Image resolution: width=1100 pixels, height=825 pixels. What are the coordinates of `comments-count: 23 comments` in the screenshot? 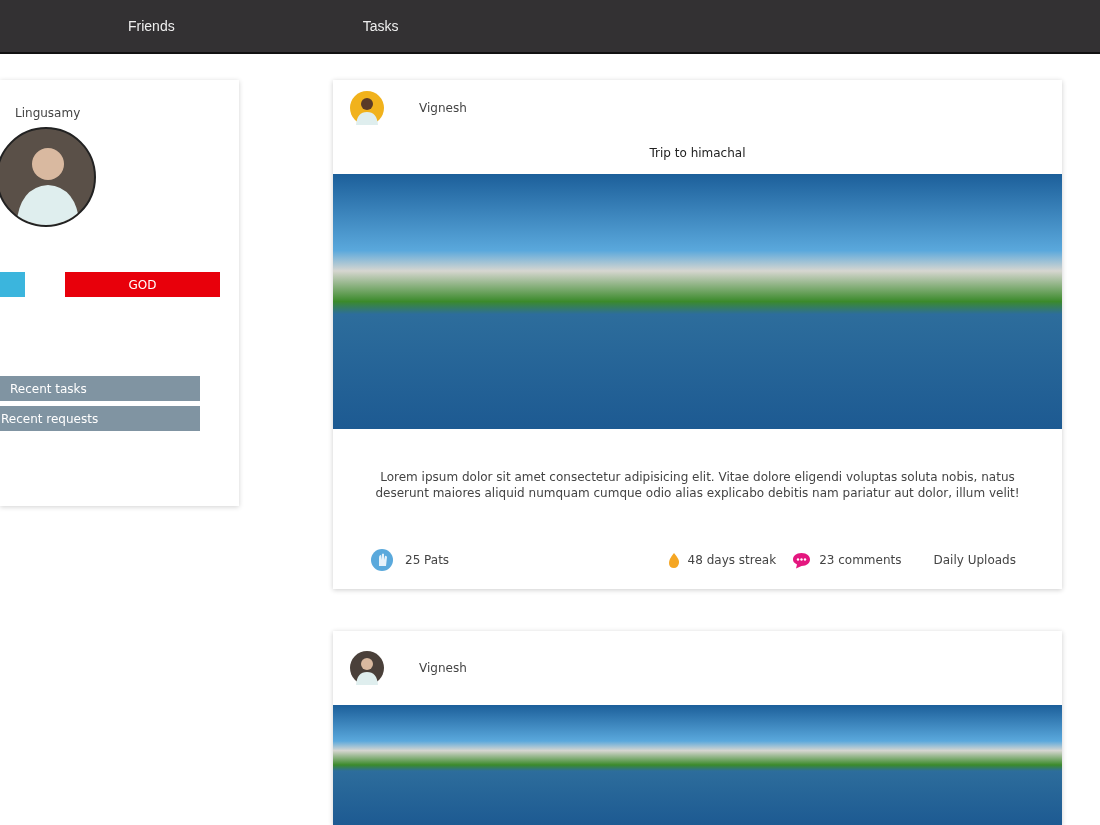 It's located at (860, 560).